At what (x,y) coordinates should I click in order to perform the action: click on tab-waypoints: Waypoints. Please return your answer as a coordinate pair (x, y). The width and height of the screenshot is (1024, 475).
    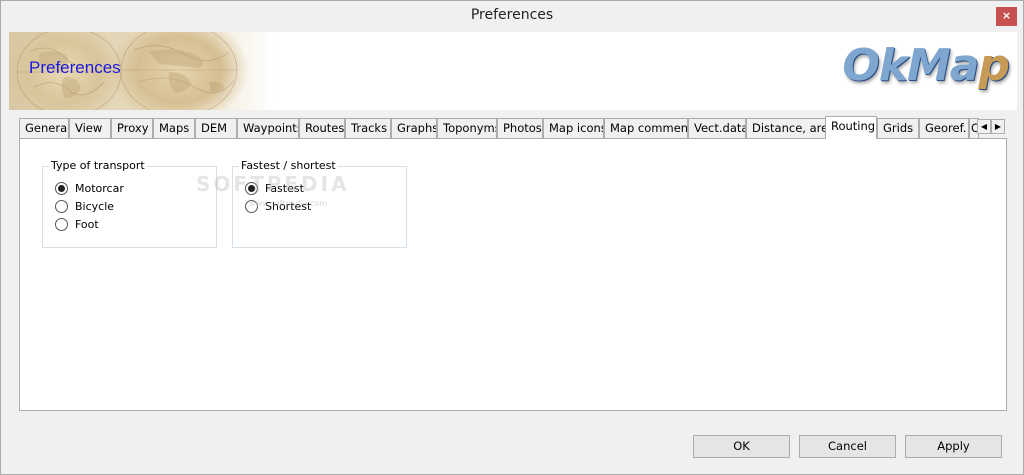
    Looking at the image, I should click on (268, 128).